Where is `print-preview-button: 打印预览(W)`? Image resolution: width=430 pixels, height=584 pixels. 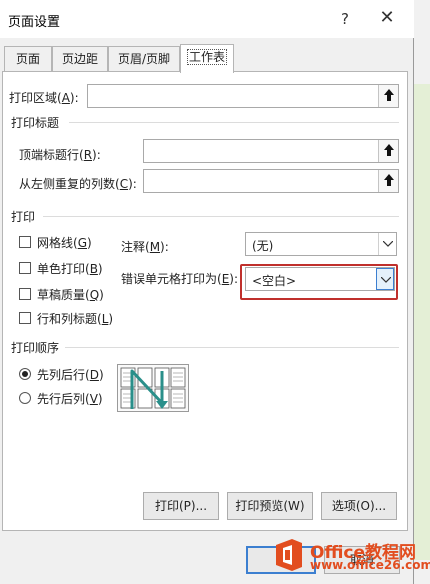
print-preview-button: 打印预览(W) is located at coordinates (270, 506).